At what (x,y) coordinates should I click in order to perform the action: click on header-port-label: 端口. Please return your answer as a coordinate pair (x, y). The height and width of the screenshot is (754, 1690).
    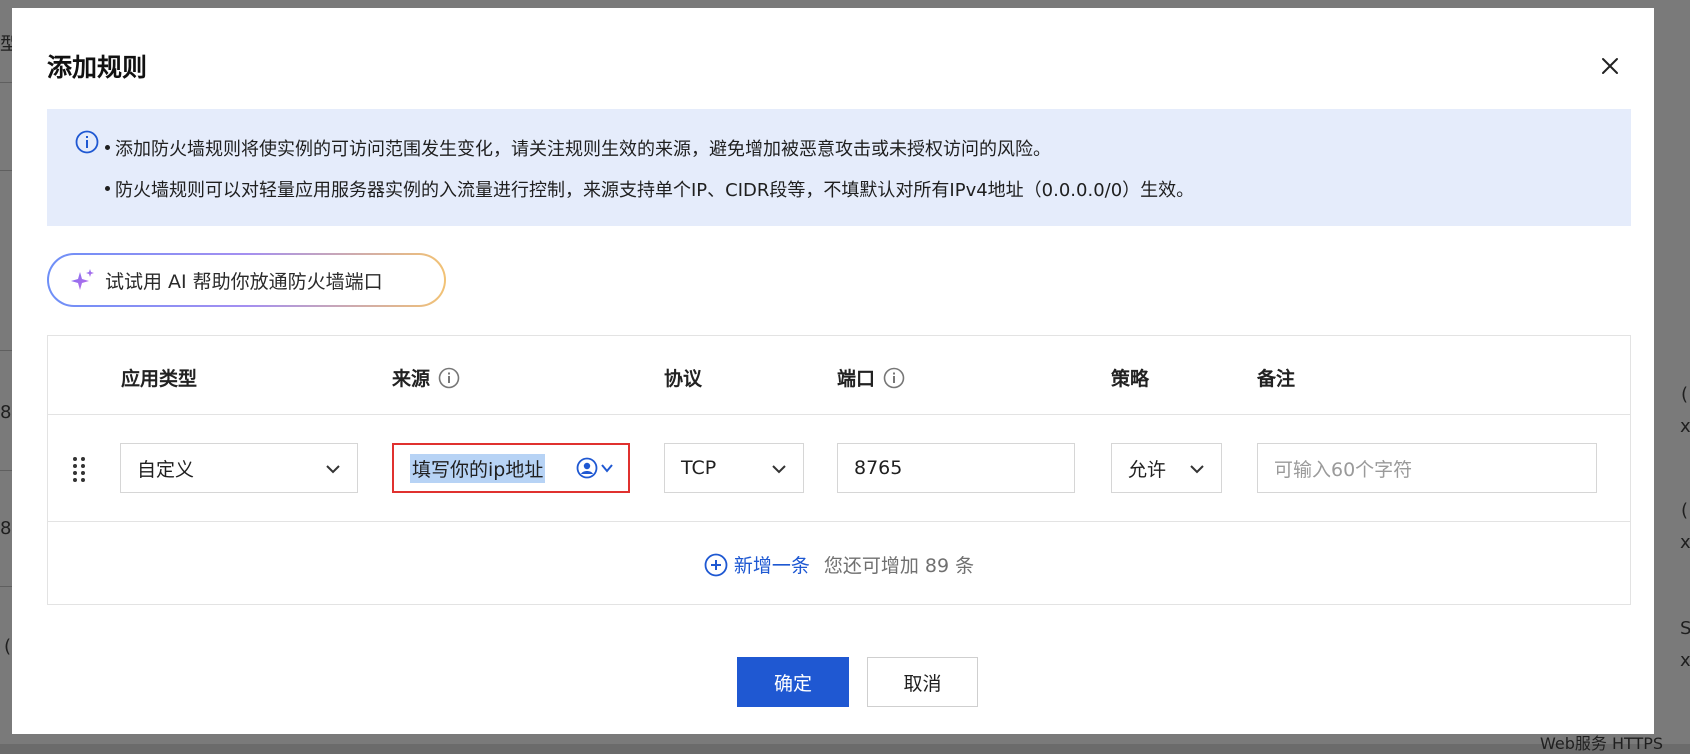
    Looking at the image, I should click on (856, 379).